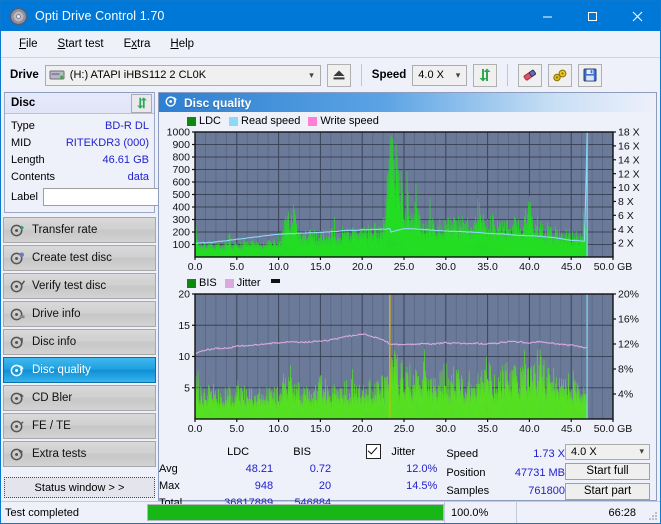  I want to click on svg-text: 10.0, so click(278, 429).